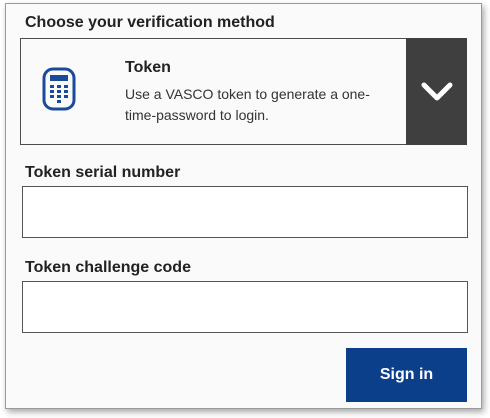  What do you see at coordinates (406, 375) in the screenshot?
I see `sign-in-button: Sign in` at bounding box center [406, 375].